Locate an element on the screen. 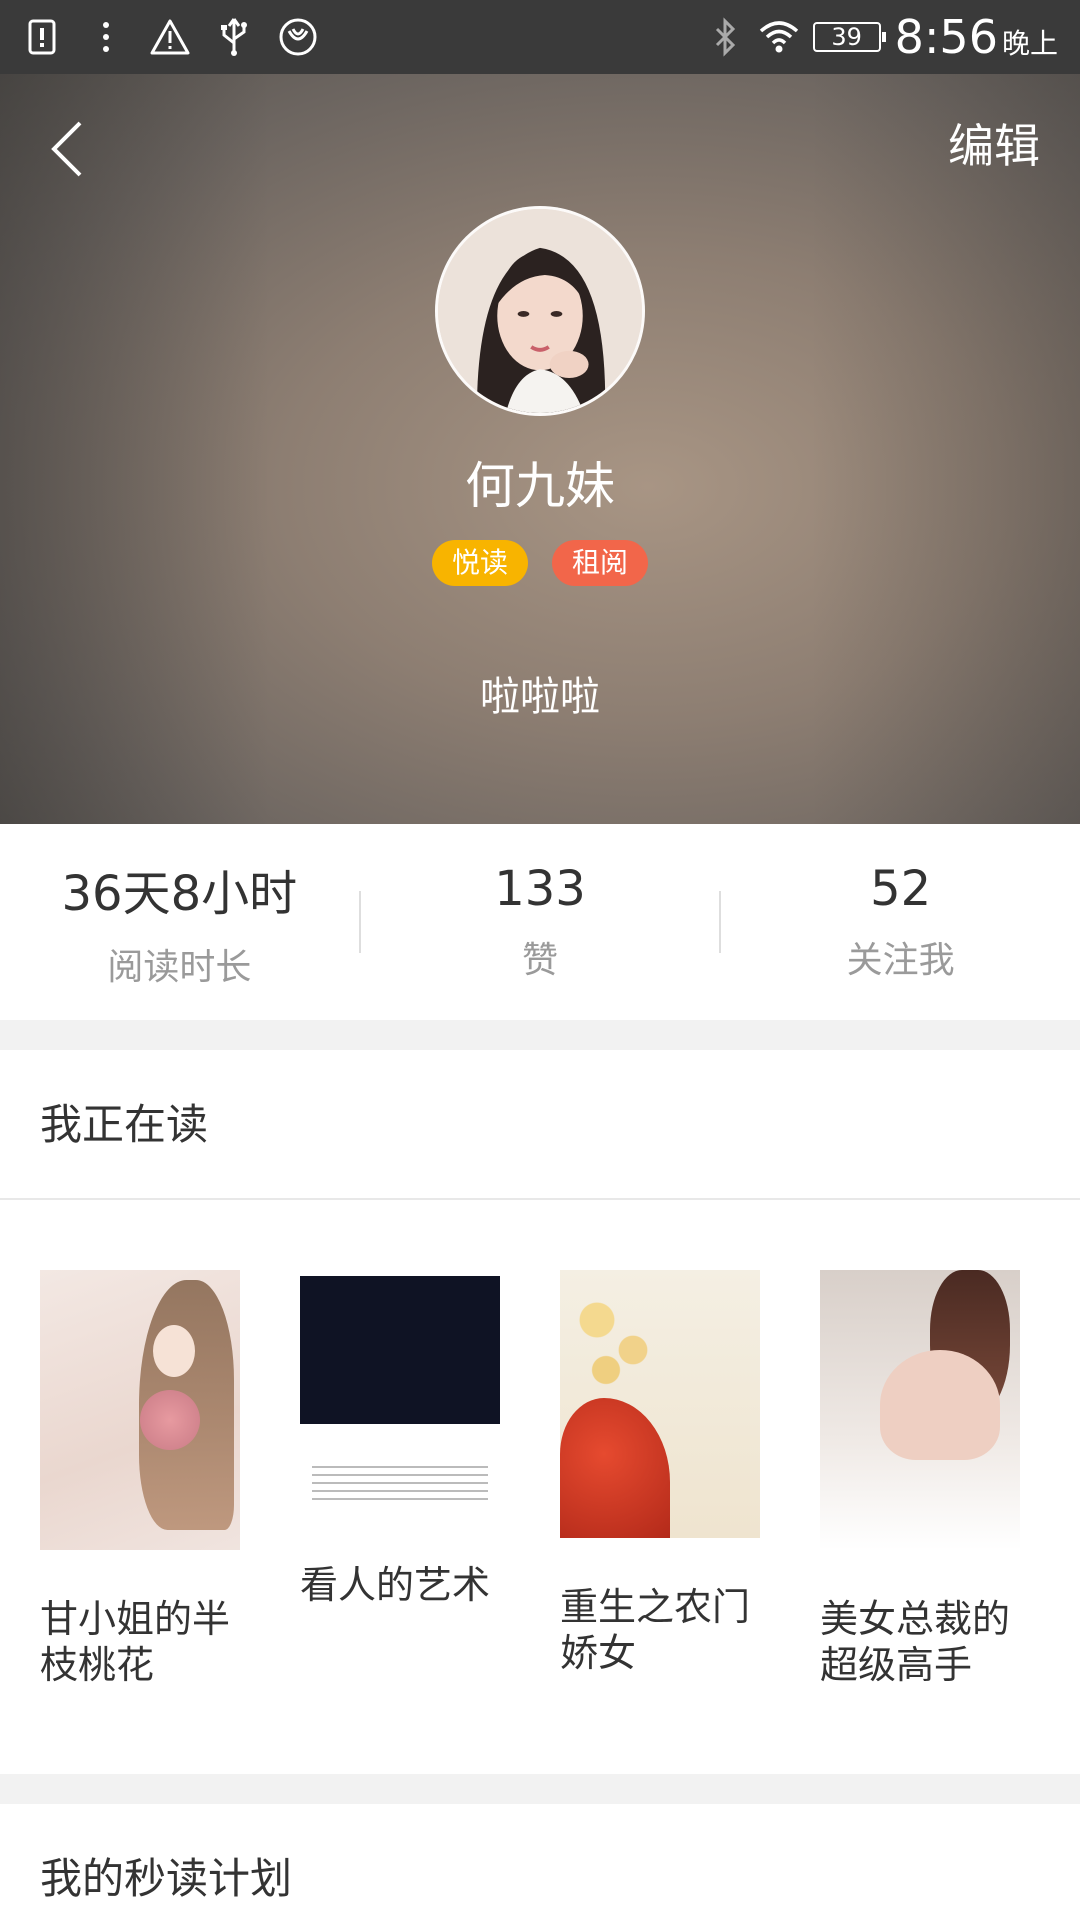 This screenshot has width=1080, height=1920. section-title: 我的秒读计划 is located at coordinates (166, 1878).